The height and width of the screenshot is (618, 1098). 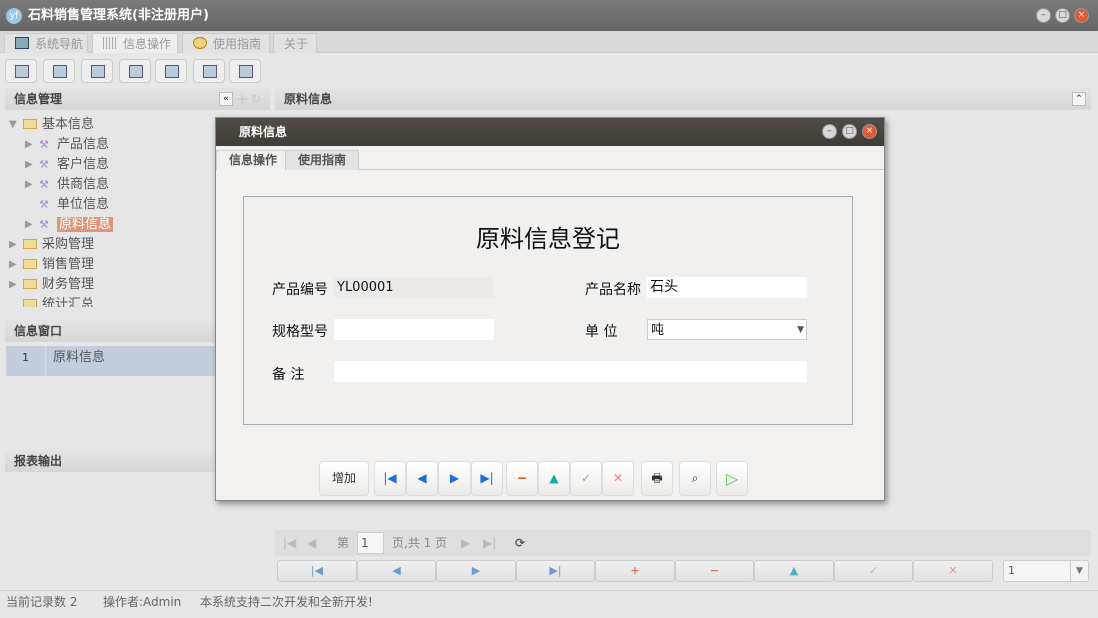 What do you see at coordinates (25, 357) in the screenshot?
I see `row-index: 1` at bounding box center [25, 357].